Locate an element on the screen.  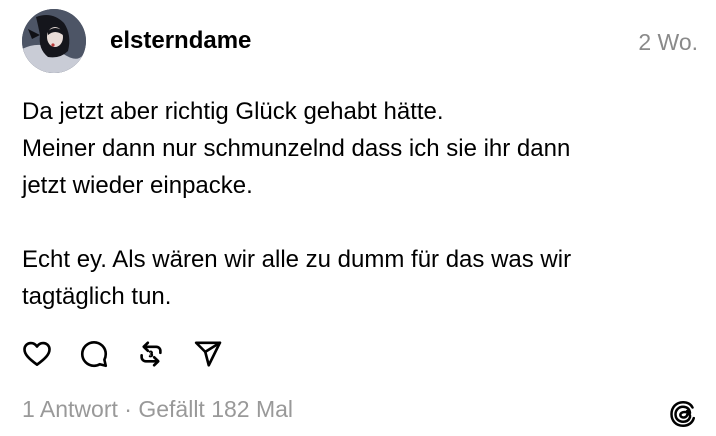
repost-icon is located at coordinates (151, 354).